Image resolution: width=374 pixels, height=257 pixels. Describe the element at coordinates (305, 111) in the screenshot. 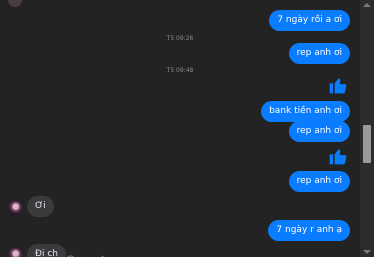

I see `message-outgoing: bank tiền anh ơi` at that location.